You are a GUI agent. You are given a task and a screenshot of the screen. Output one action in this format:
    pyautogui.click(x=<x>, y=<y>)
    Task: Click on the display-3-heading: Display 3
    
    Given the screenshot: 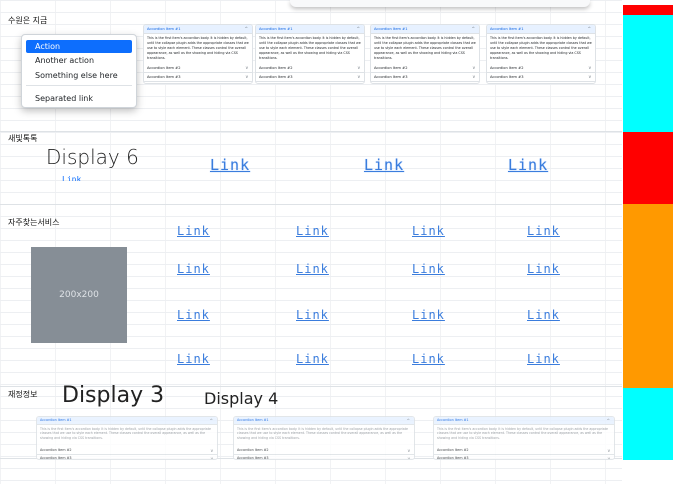 What is the action you would take?
    pyautogui.click(x=113, y=395)
    